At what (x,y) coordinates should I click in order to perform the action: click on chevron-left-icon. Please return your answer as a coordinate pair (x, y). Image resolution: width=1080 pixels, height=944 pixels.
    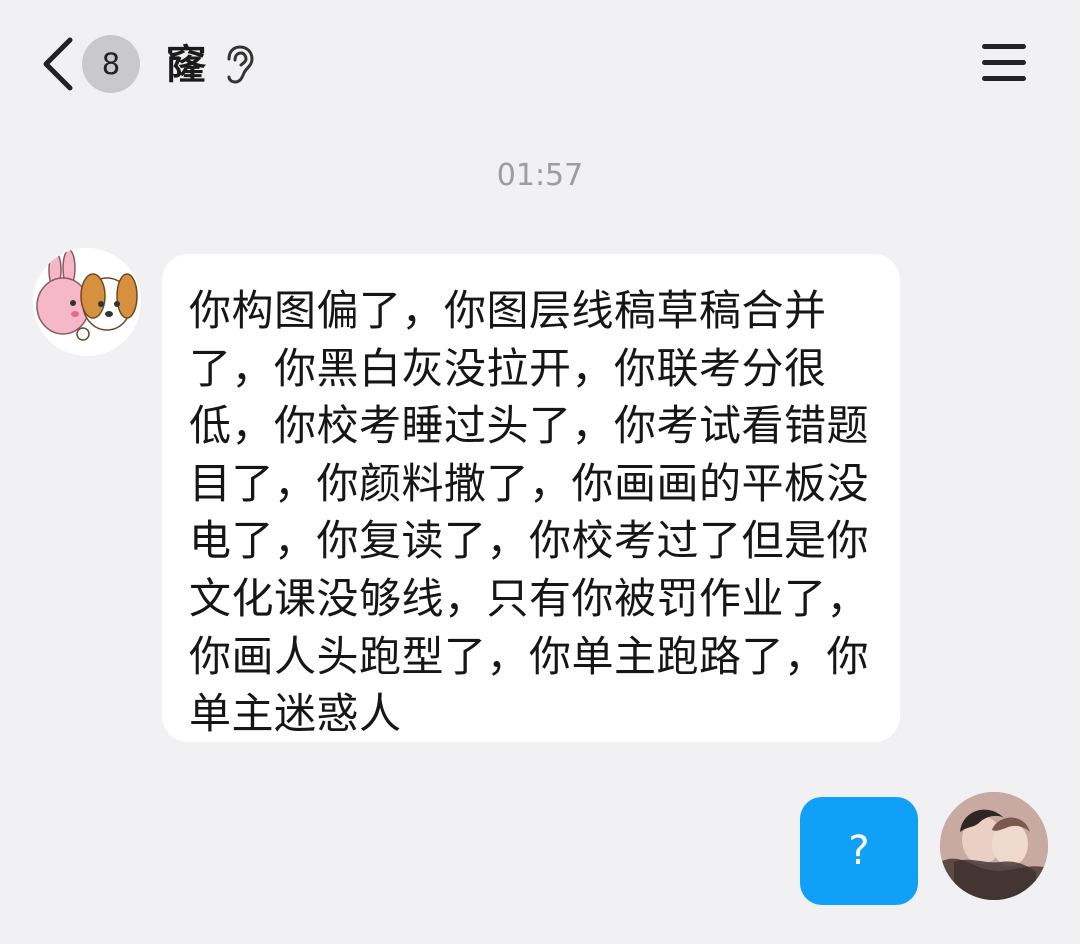
    Looking at the image, I should click on (58, 64).